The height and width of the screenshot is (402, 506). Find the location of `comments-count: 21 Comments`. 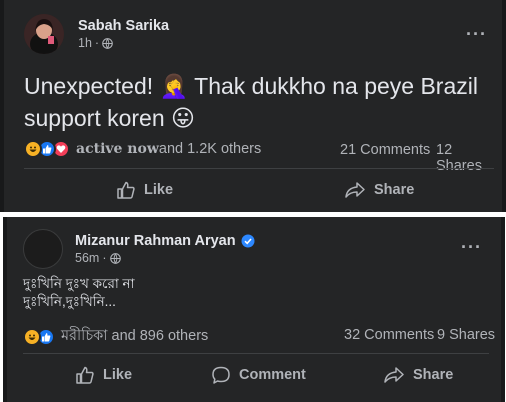

comments-count: 21 Comments is located at coordinates (385, 150).